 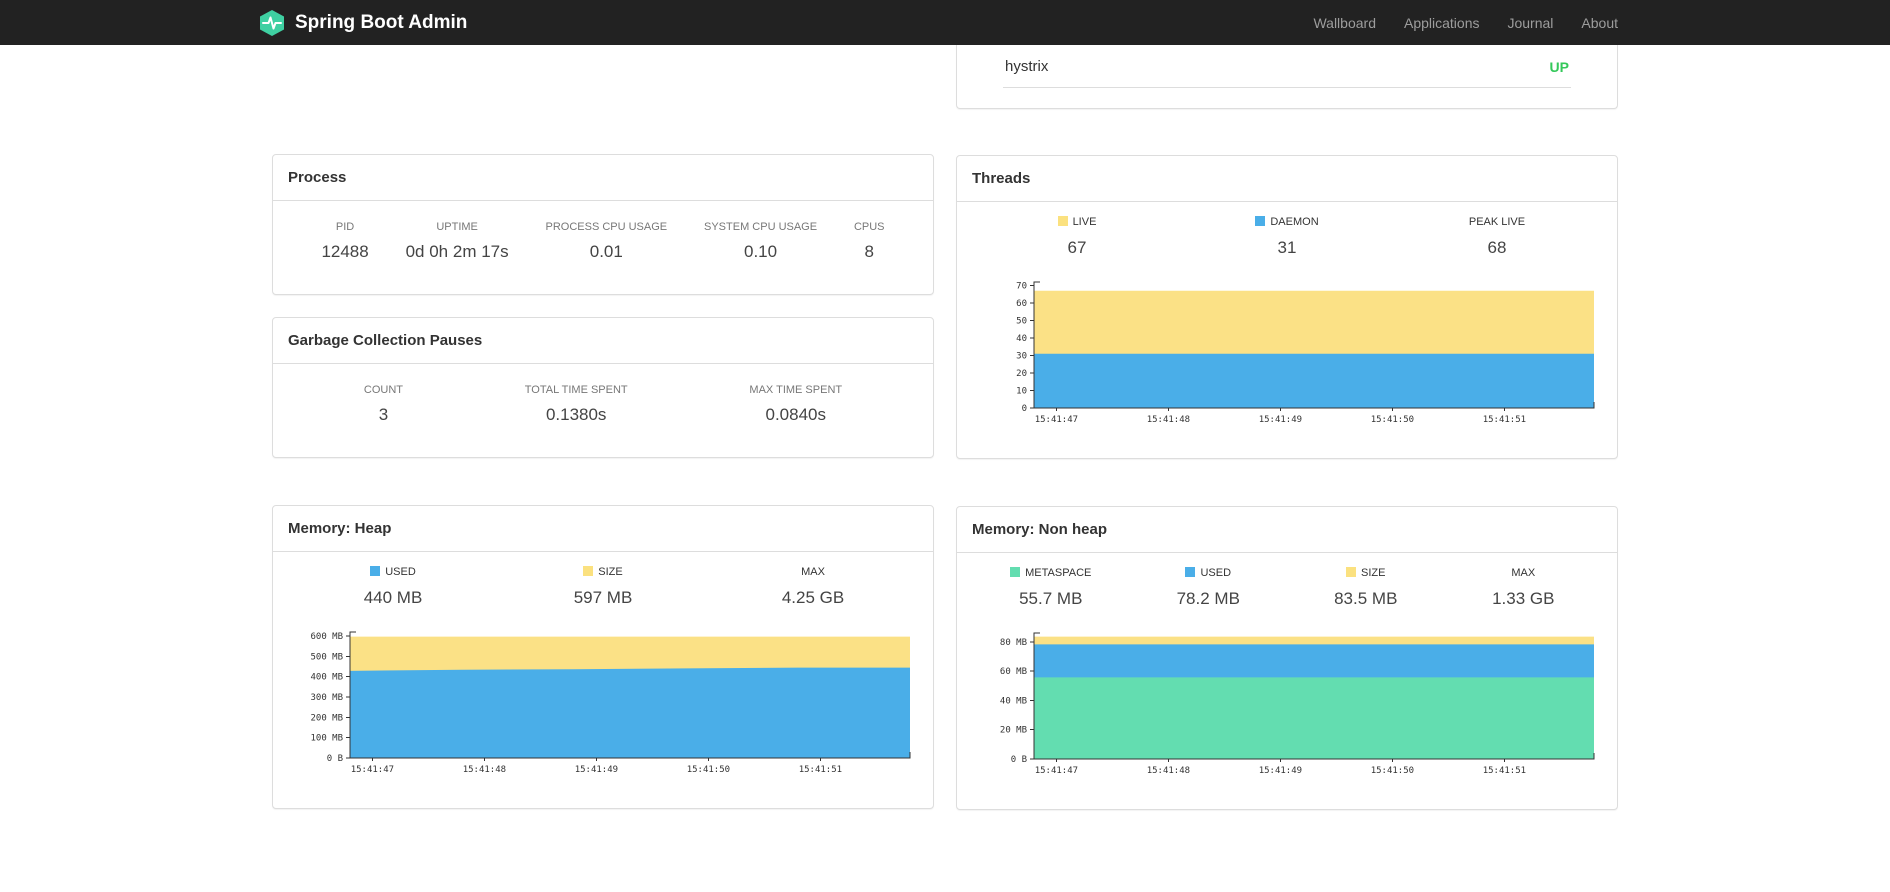 I want to click on svg-text: 30, so click(x=1021, y=357).